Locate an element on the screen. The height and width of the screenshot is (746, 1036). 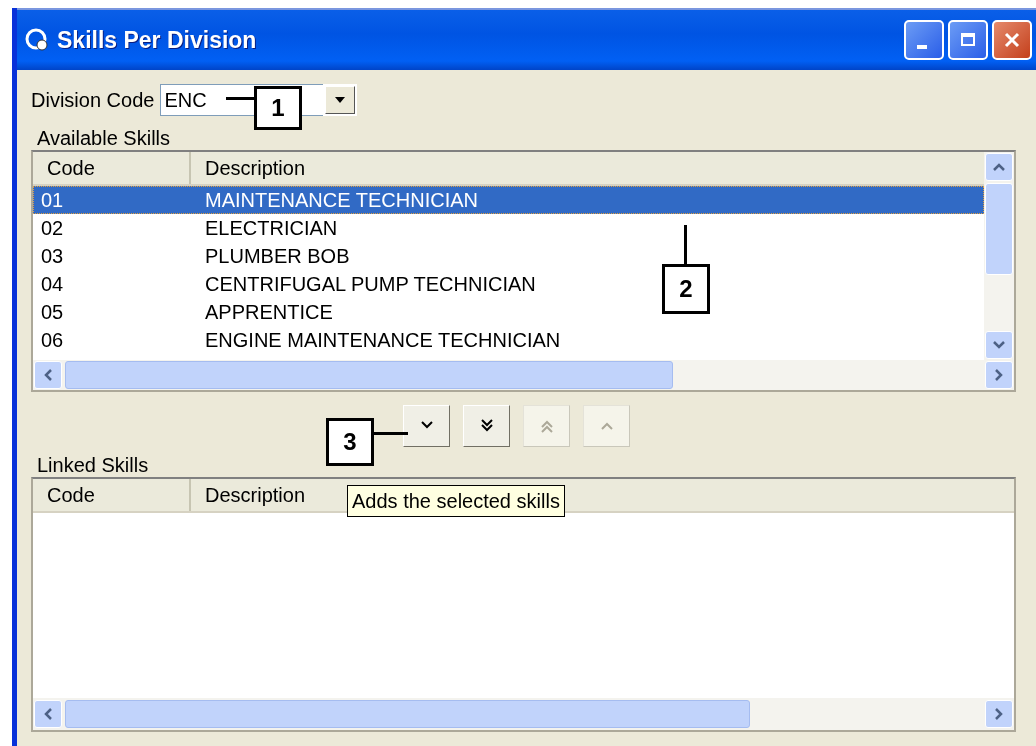
skill-row: 03 PLUMBER BOB is located at coordinates (191, 256).